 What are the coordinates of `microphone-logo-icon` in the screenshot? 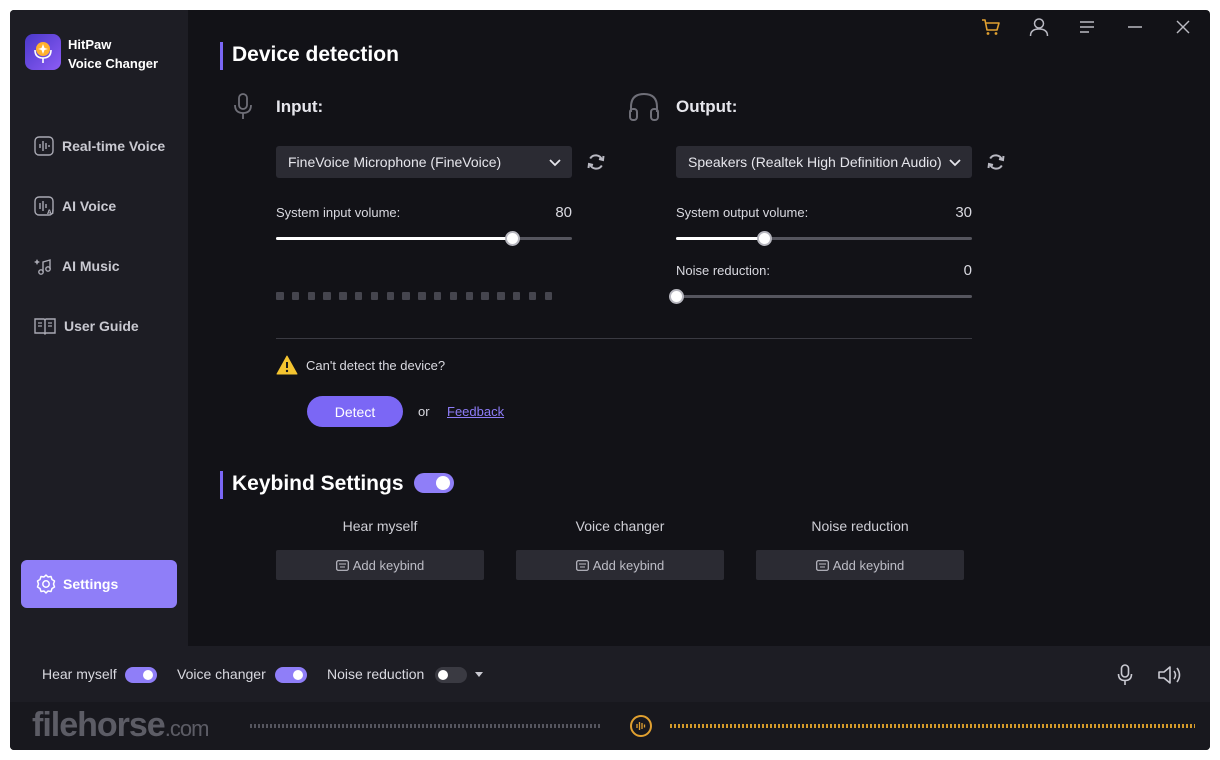 It's located at (43, 52).